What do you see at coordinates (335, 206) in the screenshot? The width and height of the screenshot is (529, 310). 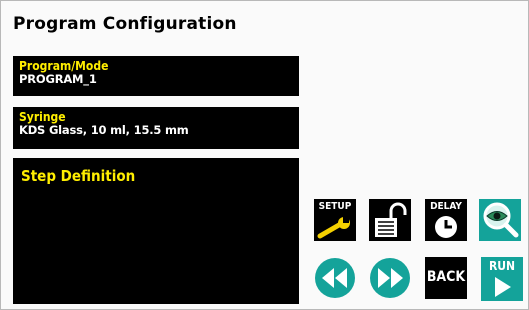 I see `setup-label: SETUP` at bounding box center [335, 206].